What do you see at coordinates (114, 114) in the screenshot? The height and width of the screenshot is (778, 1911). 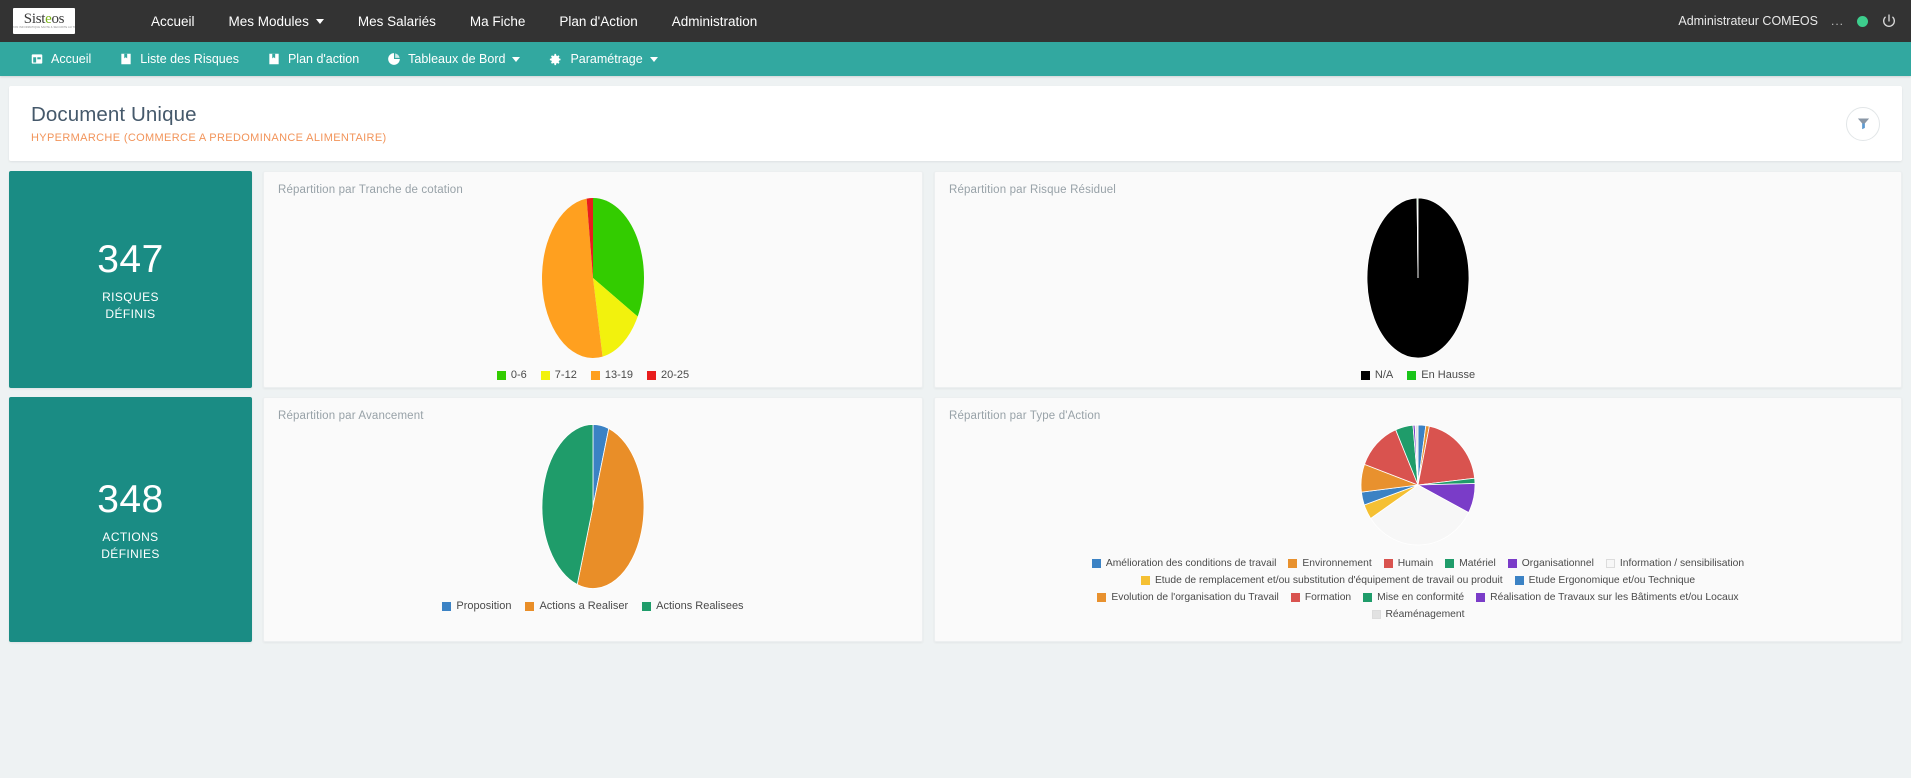 I see `page-title: Document Unique` at bounding box center [114, 114].